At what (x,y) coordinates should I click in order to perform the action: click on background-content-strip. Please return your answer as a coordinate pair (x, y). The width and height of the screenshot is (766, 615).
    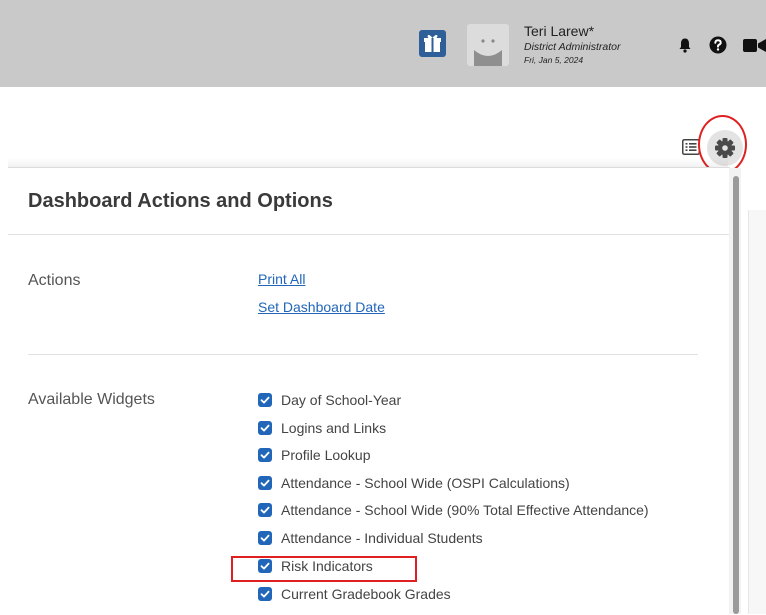
    Looking at the image, I should click on (757, 412).